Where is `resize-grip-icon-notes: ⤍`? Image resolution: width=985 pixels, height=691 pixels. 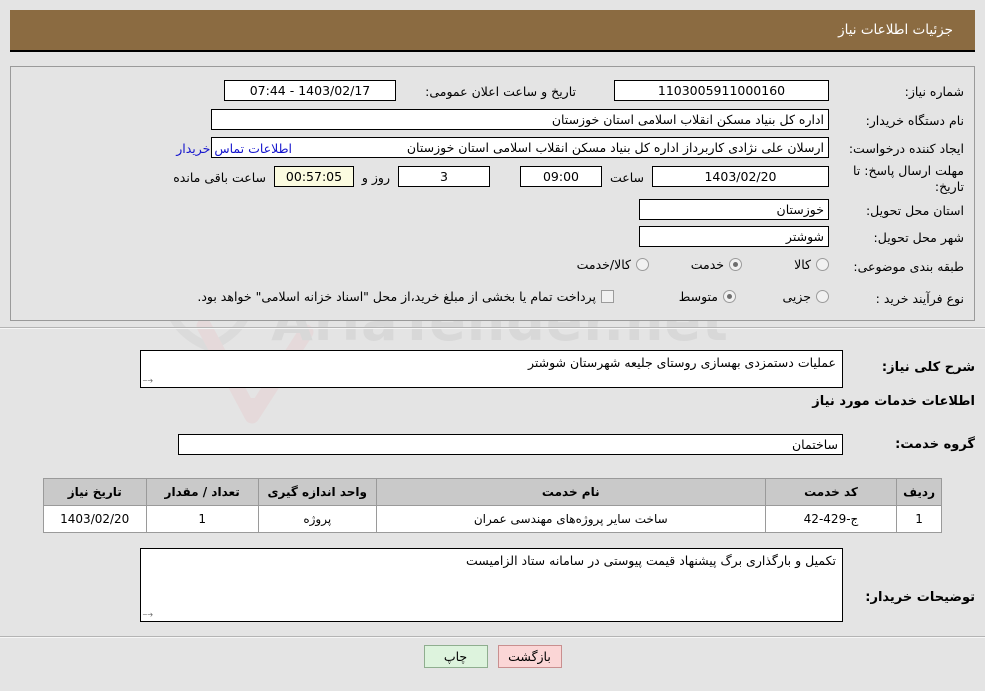
resize-grip-icon-notes: ⤍ is located at coordinates (148, 615).